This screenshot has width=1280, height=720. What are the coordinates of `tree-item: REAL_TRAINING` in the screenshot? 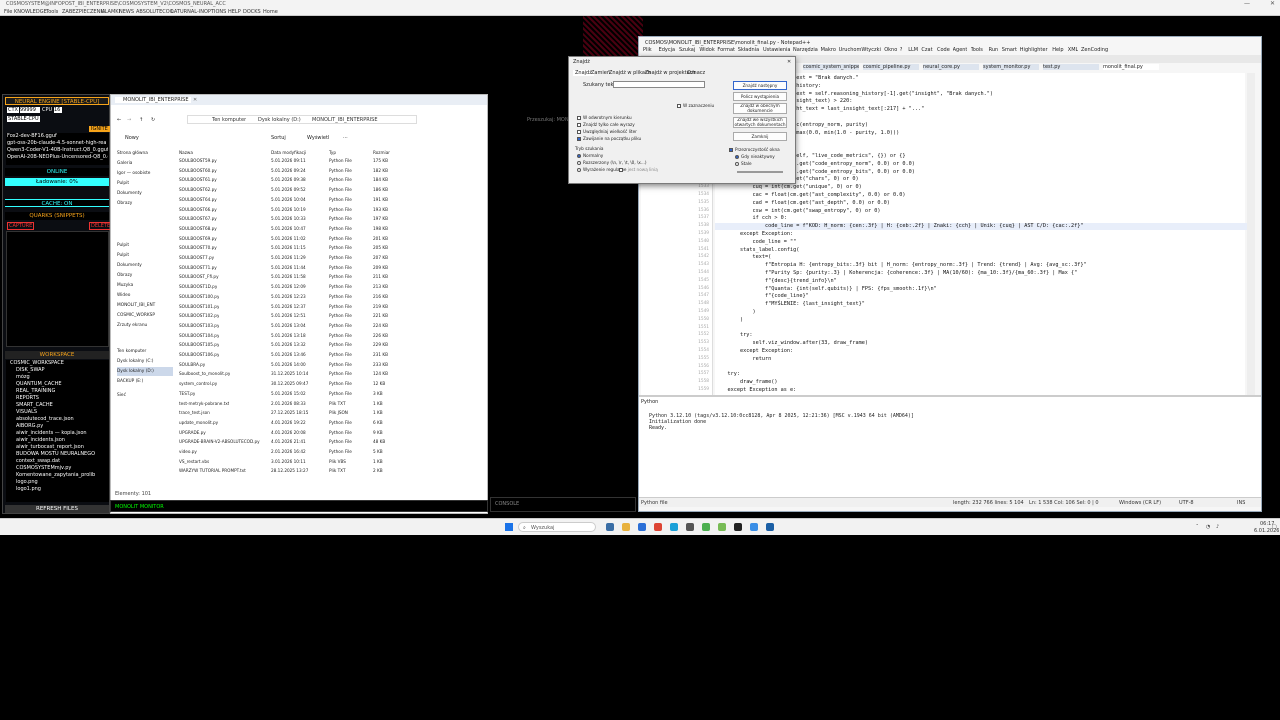 It's located at (62, 391).